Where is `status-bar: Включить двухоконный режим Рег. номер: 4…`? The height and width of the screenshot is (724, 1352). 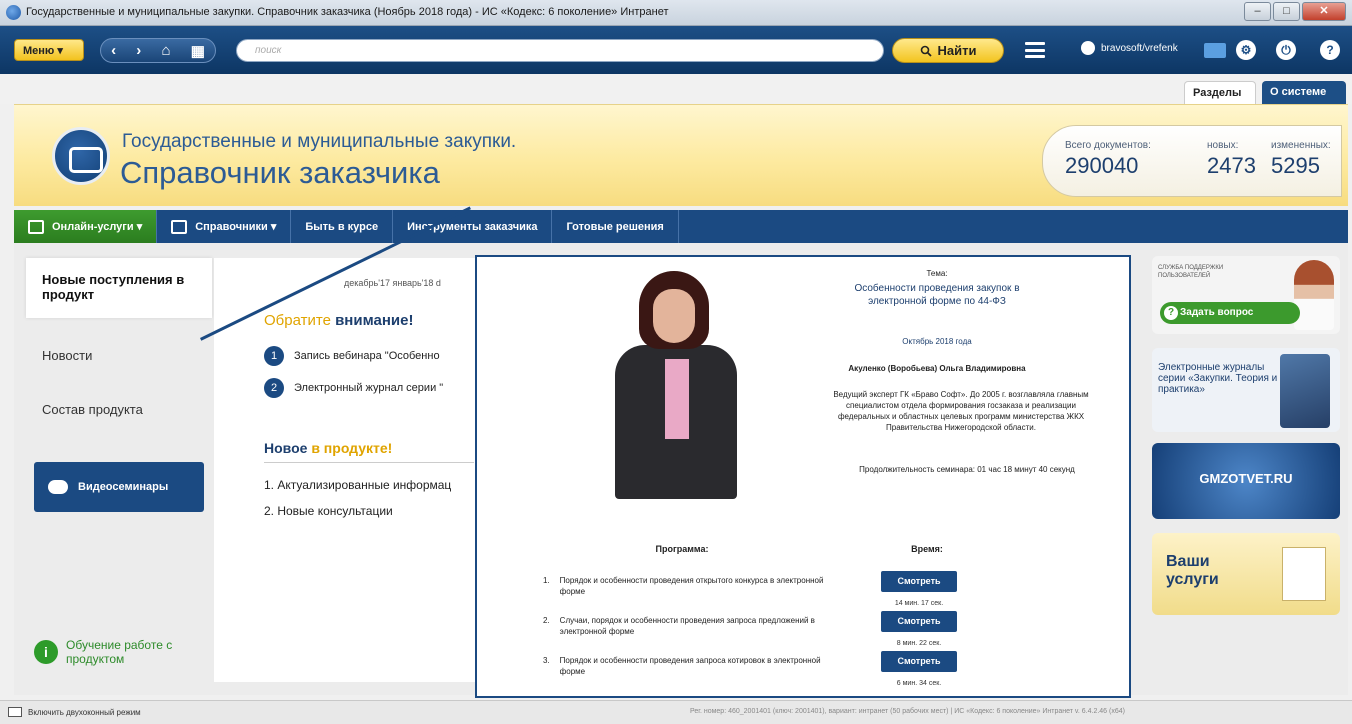 status-bar: Включить двухоконный режим Рег. номер: 4… is located at coordinates (676, 712).